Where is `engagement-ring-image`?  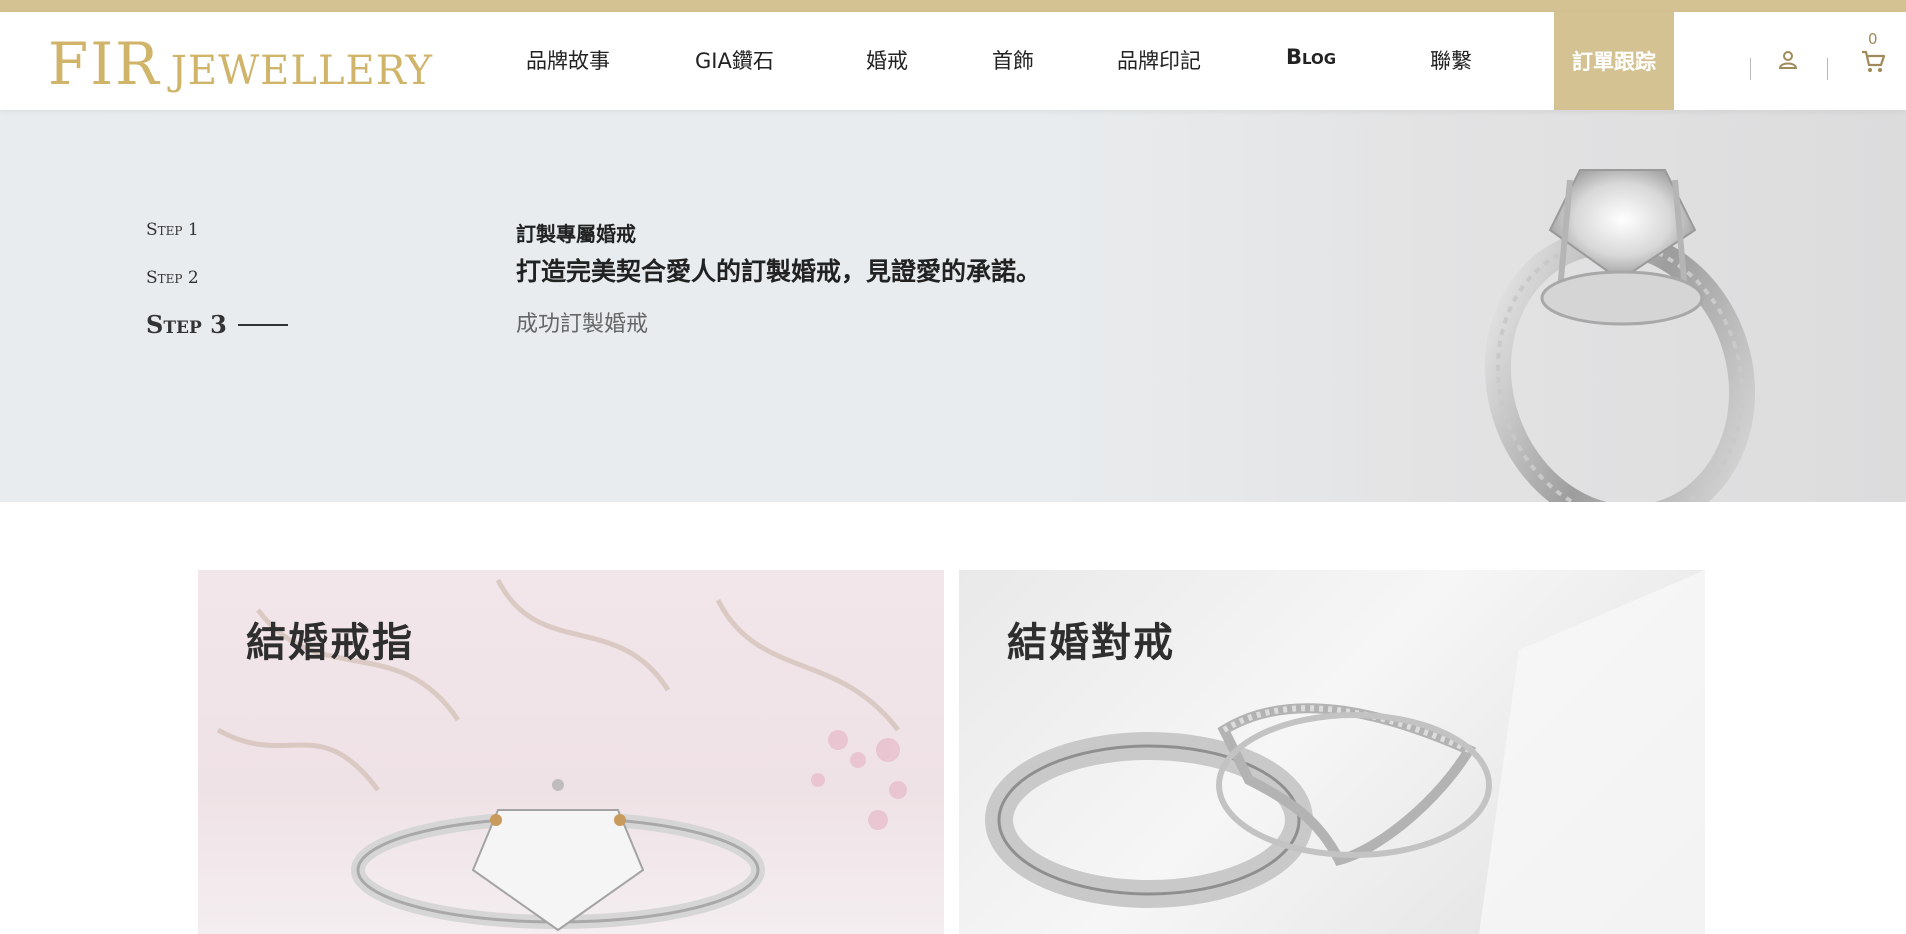 engagement-ring-image is located at coordinates (1620, 335).